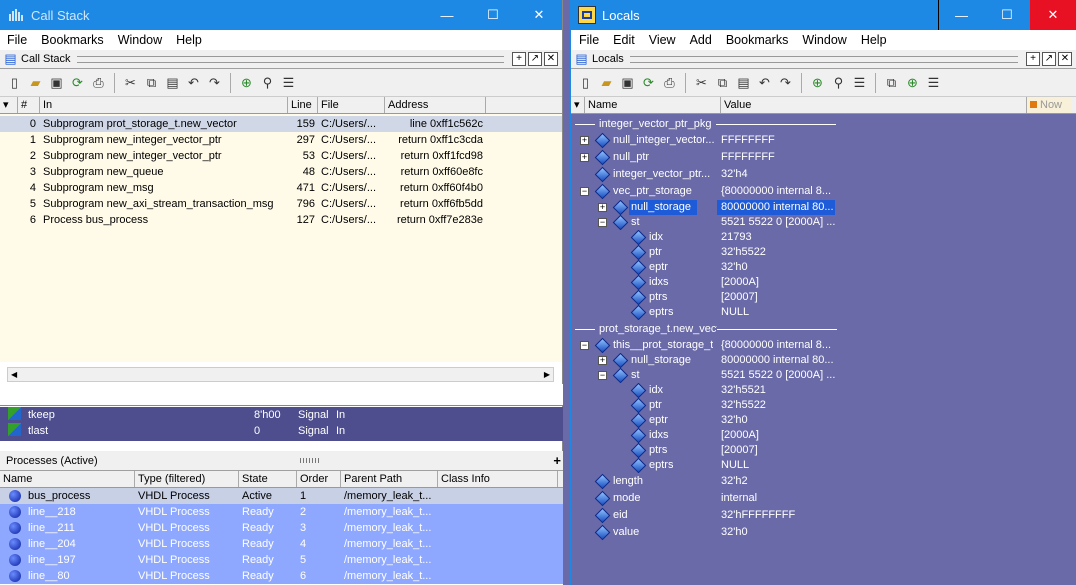 The image size is (1076, 585). Describe the element at coordinates (319, 479) in the screenshot. I see `col-order: Order` at that location.